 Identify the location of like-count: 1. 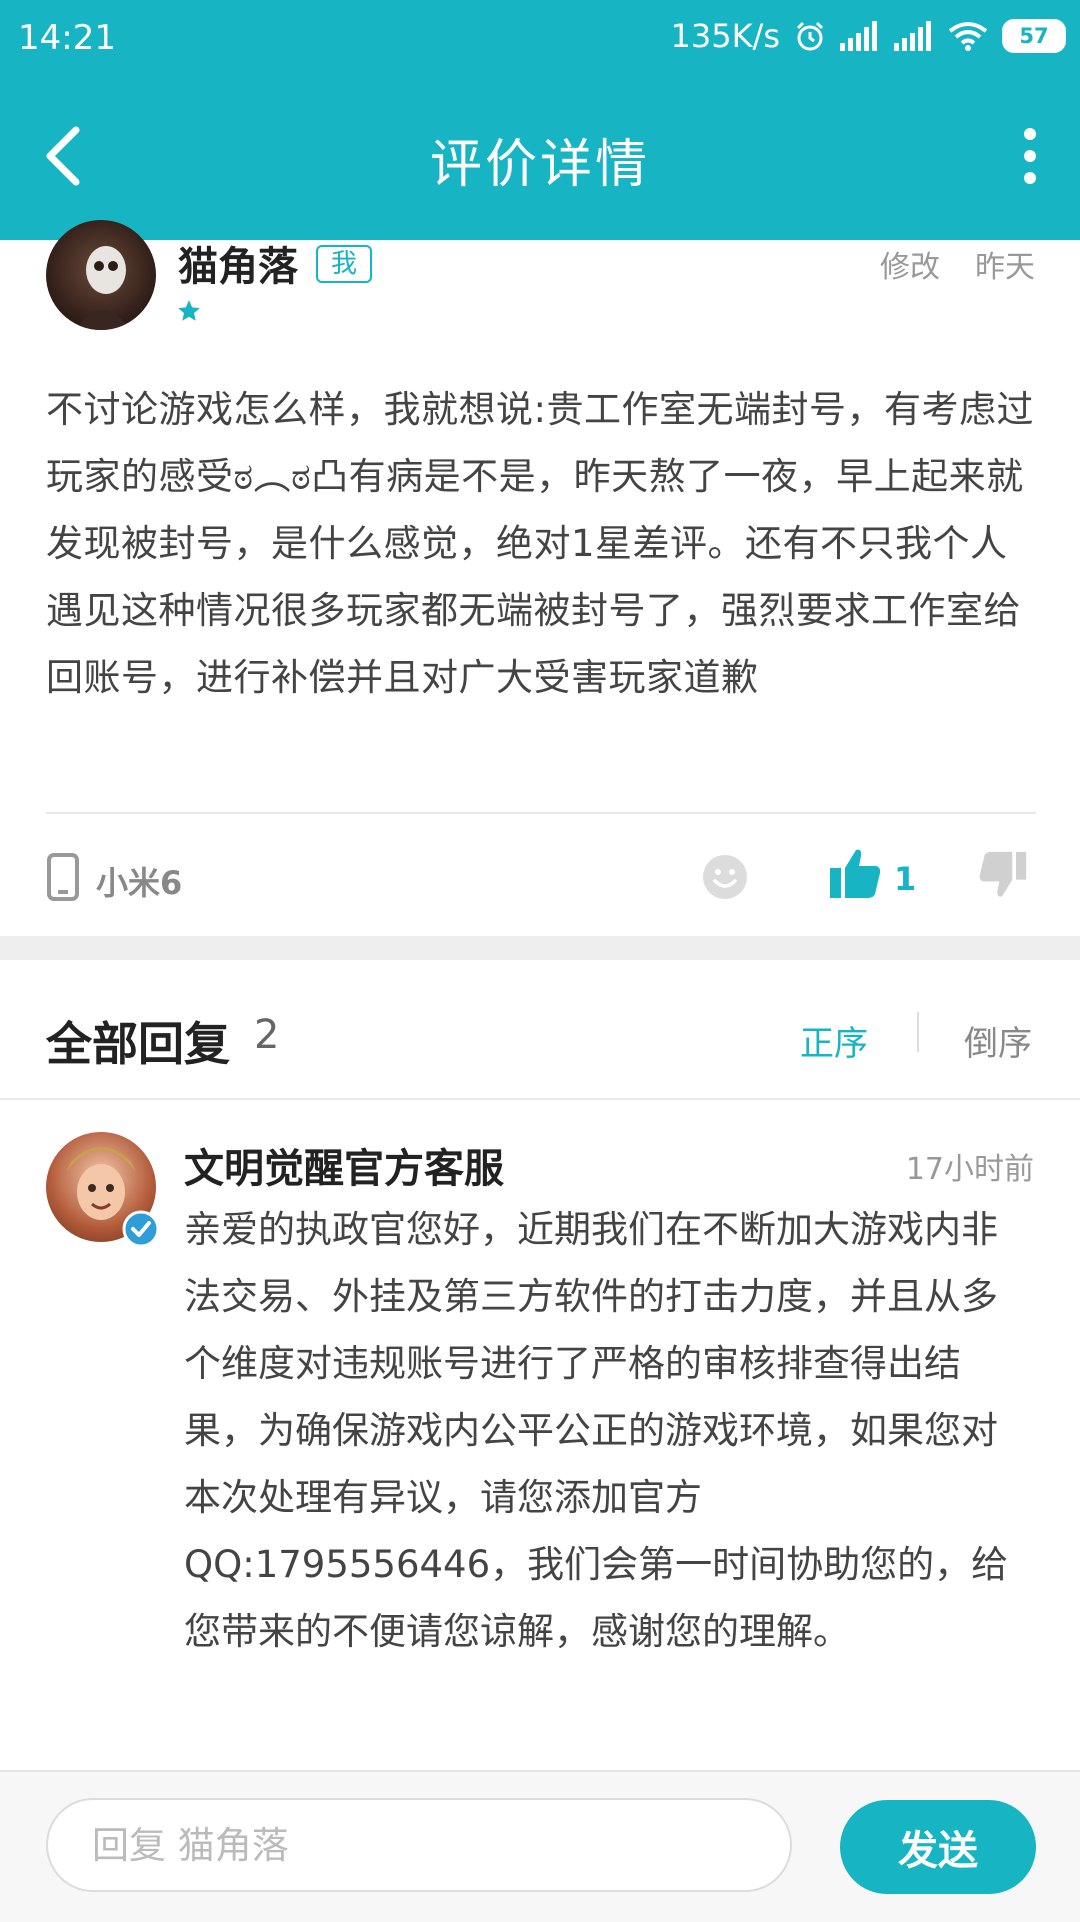
(905, 879).